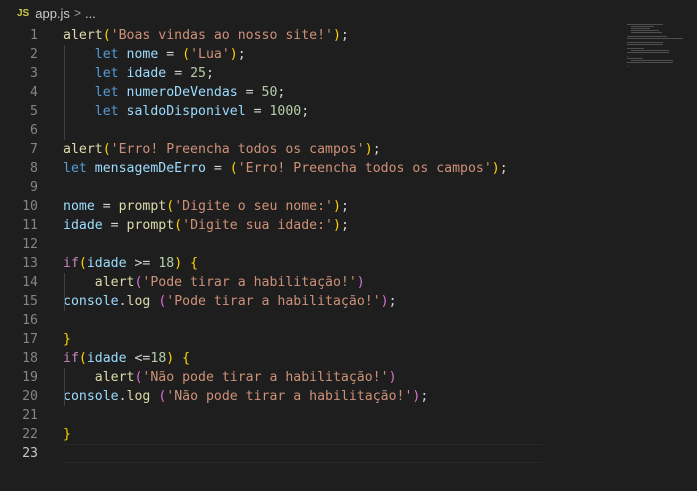 The height and width of the screenshot is (491, 697). What do you see at coordinates (221, 35) in the screenshot?
I see `code-token: 'Boas vindas ao nosso site!'` at bounding box center [221, 35].